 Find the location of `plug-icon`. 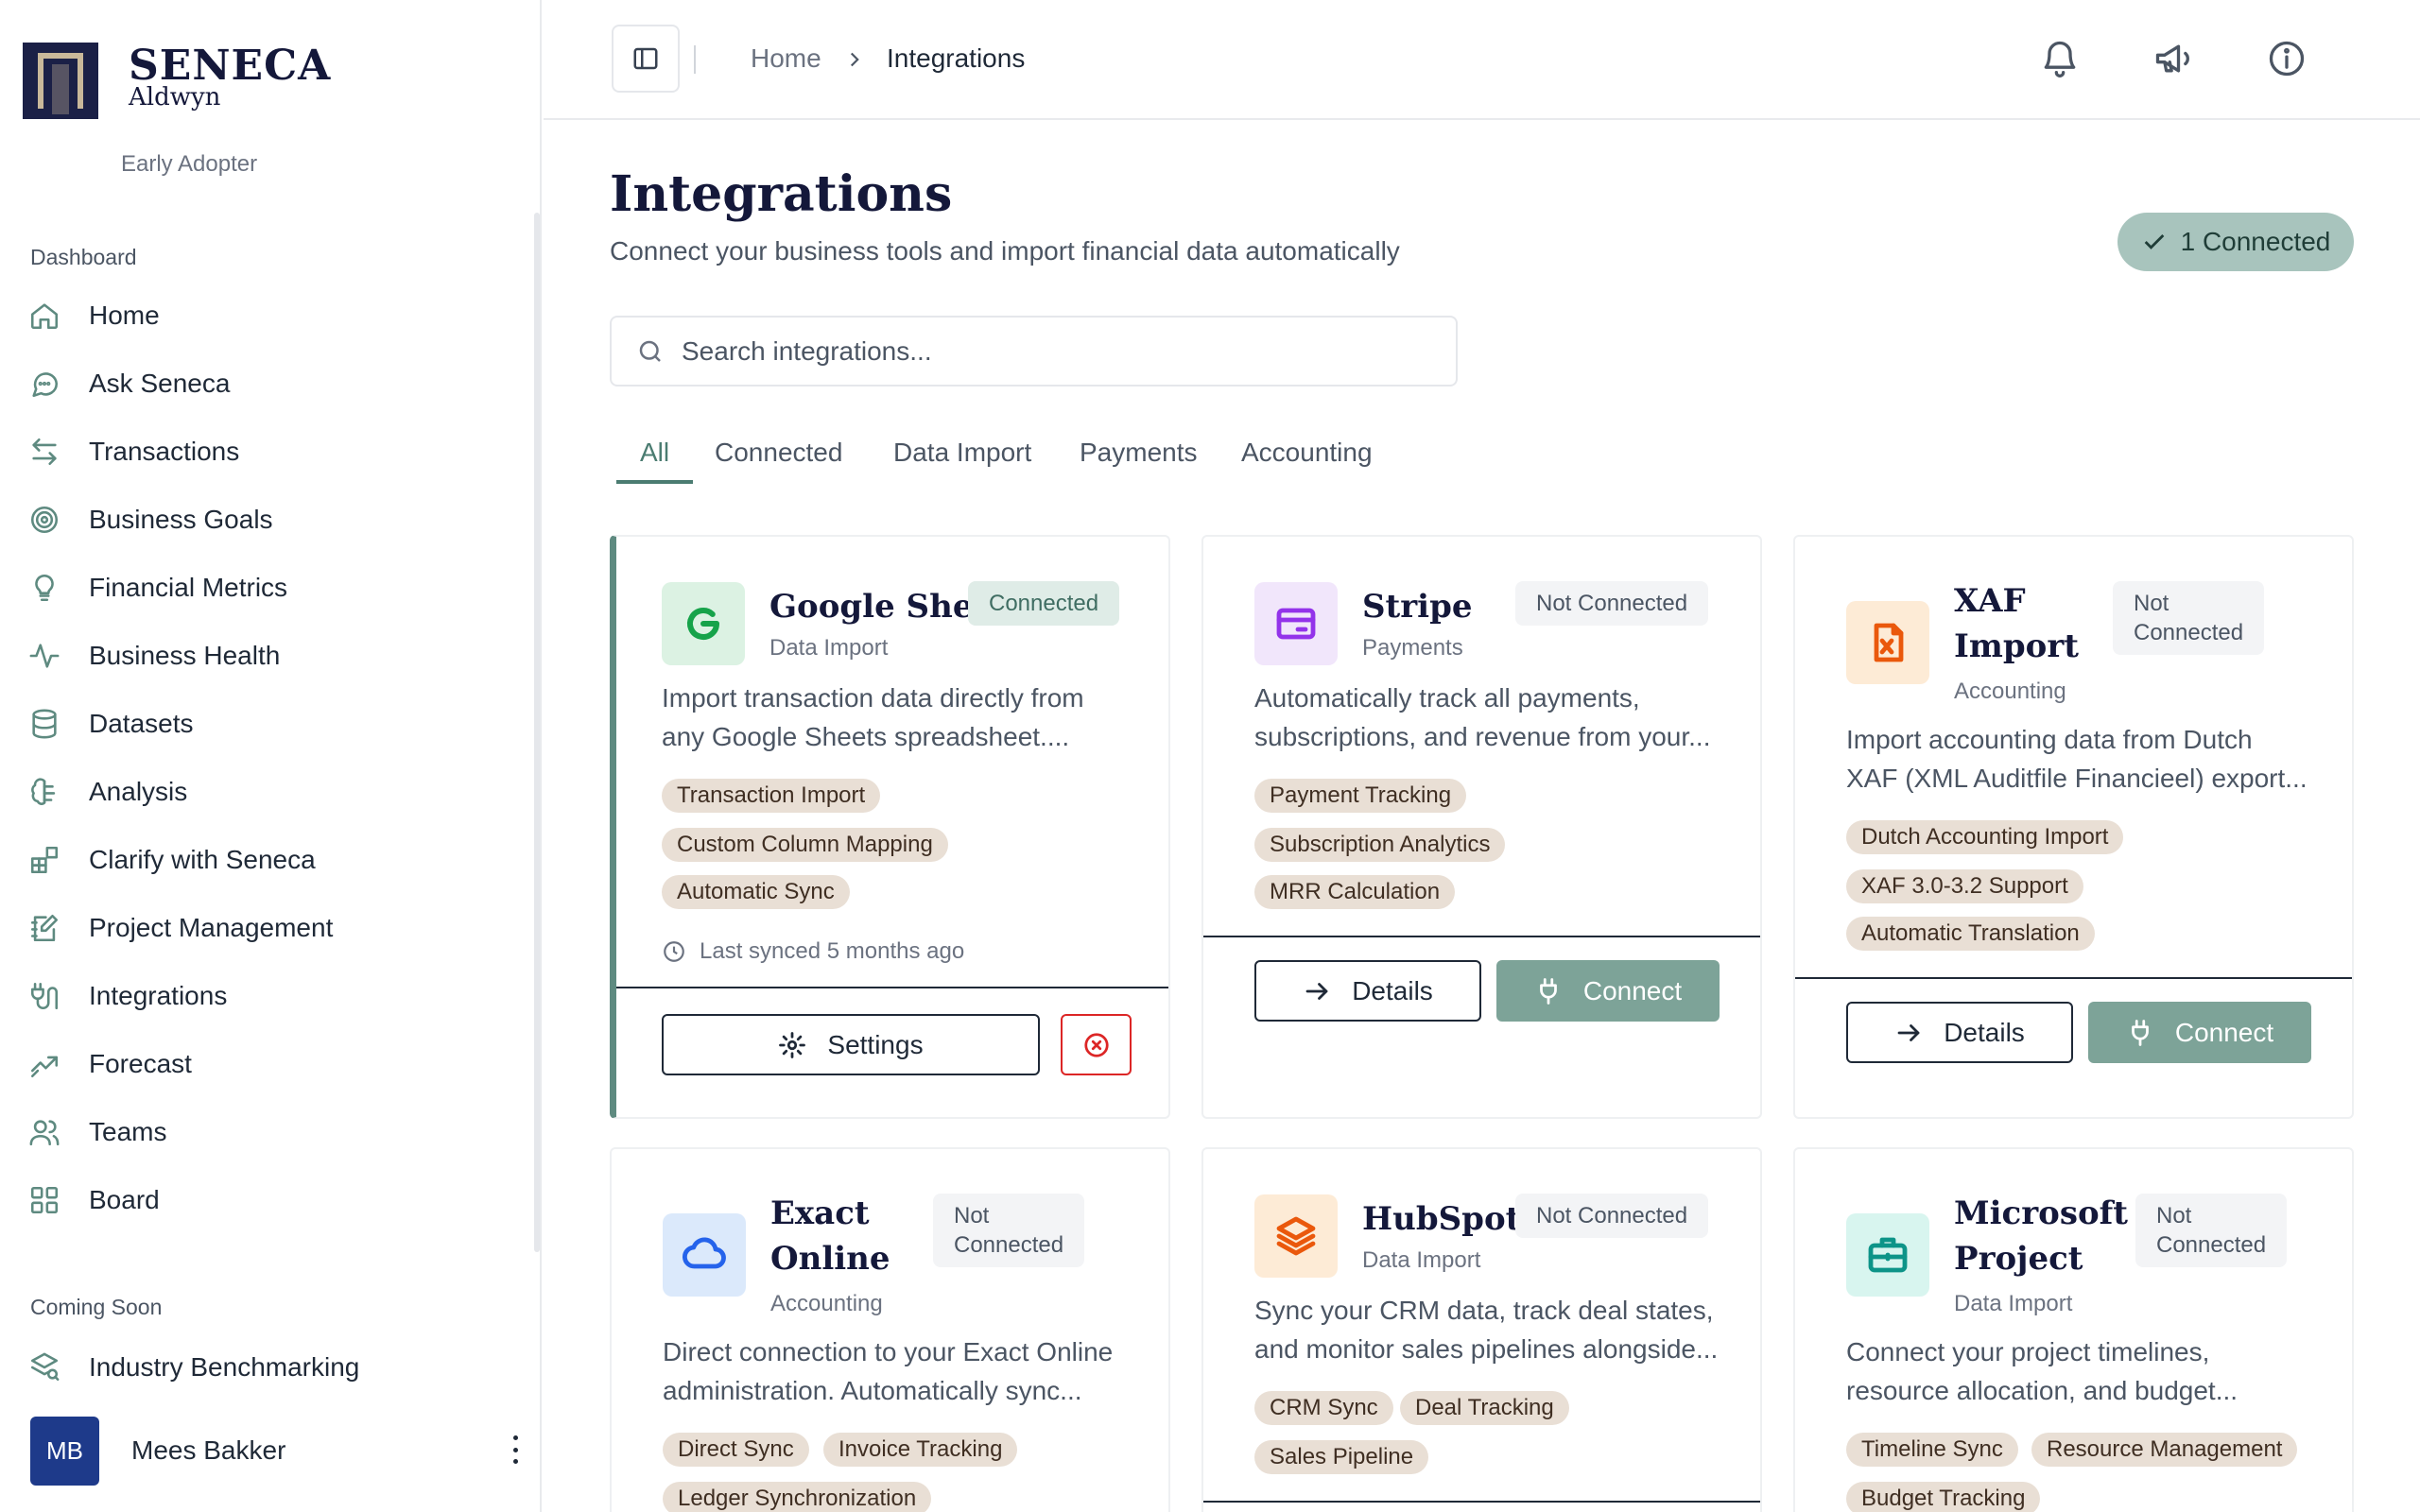

plug-icon is located at coordinates (1548, 991).